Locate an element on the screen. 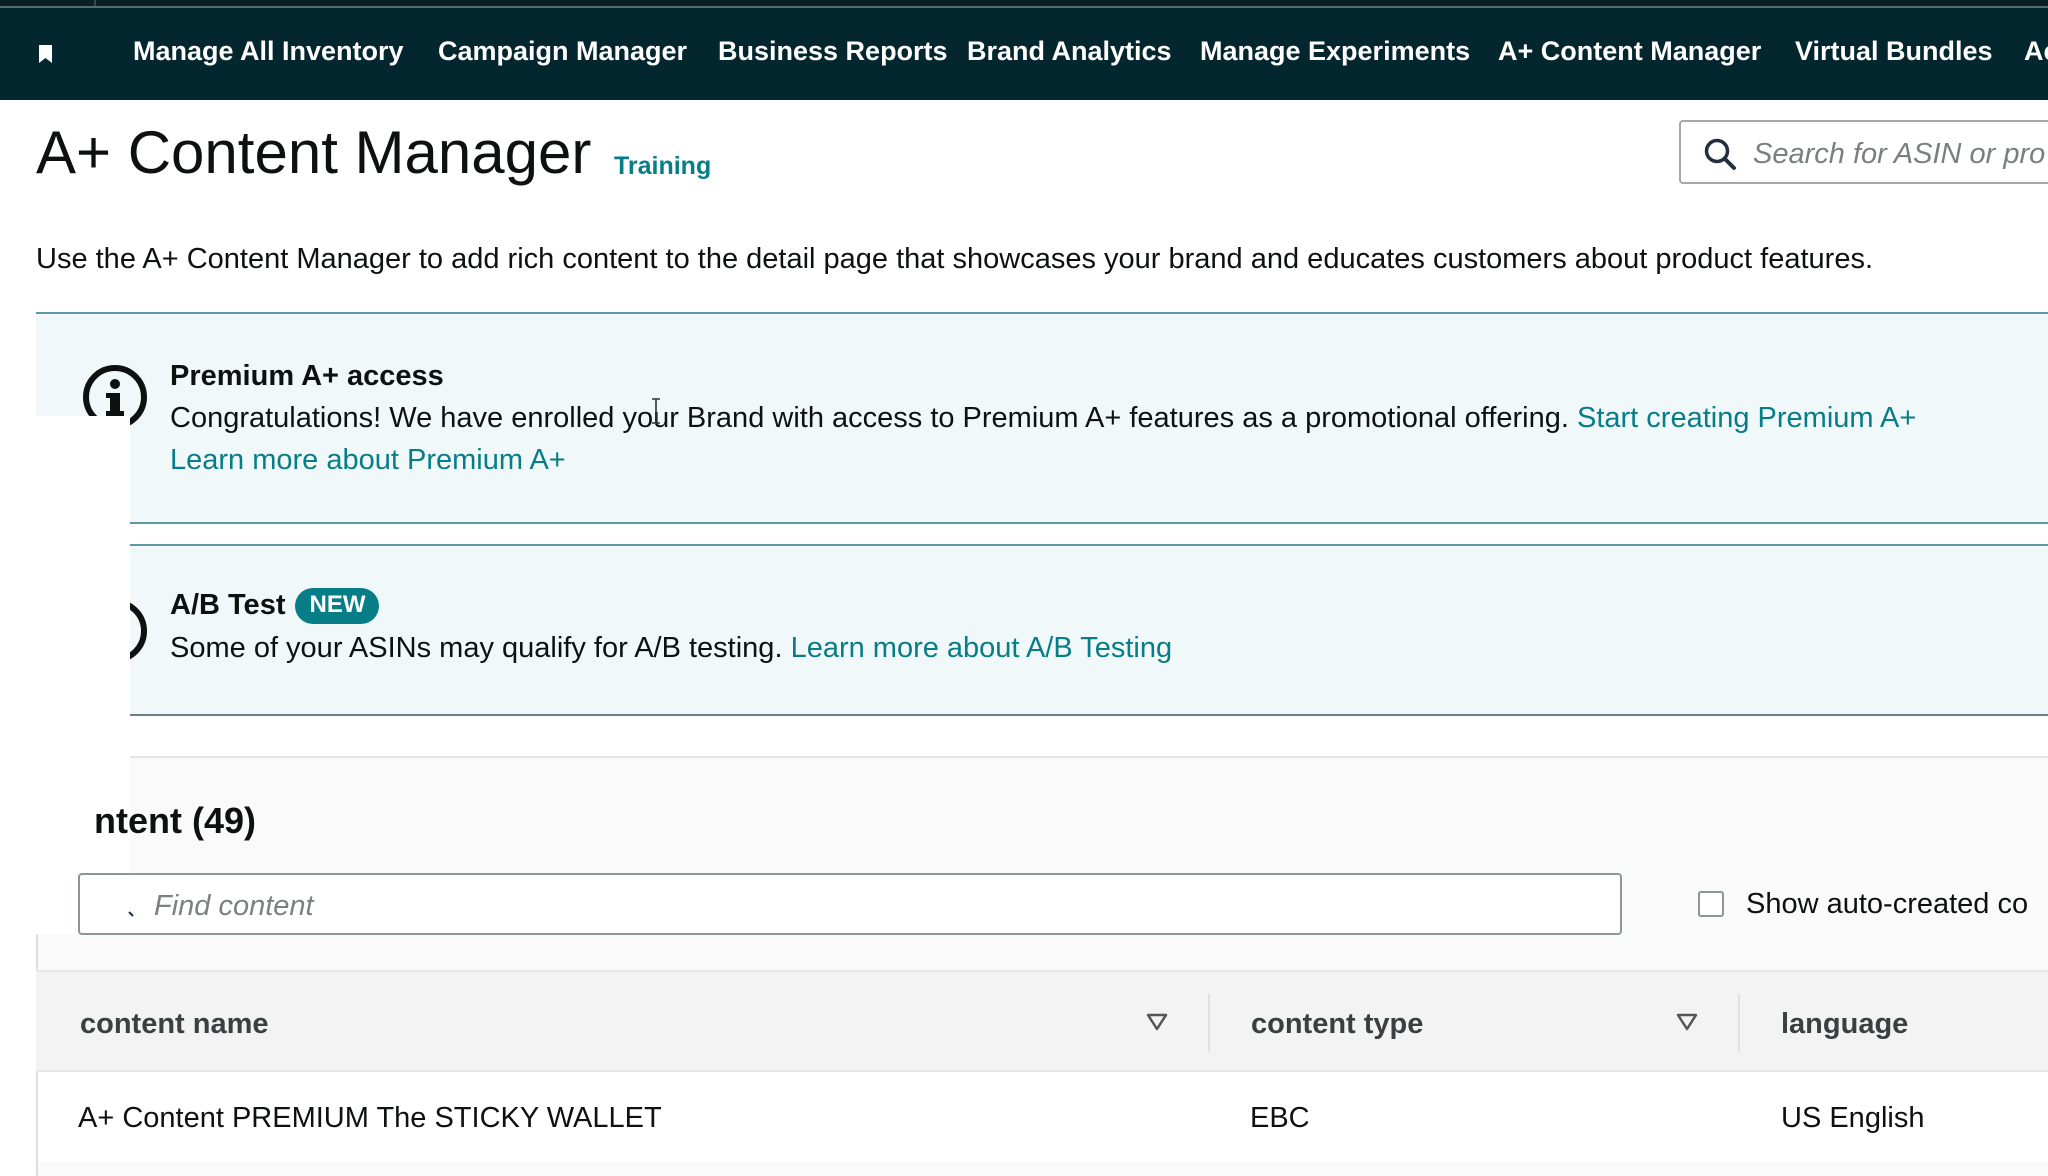 This screenshot has width=2048, height=1176. nav-item-overflow: Ac is located at coordinates (2036, 51).